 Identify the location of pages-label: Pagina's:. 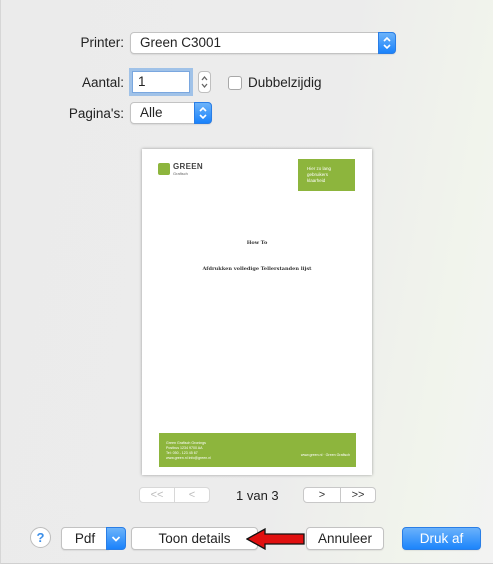
(96, 113).